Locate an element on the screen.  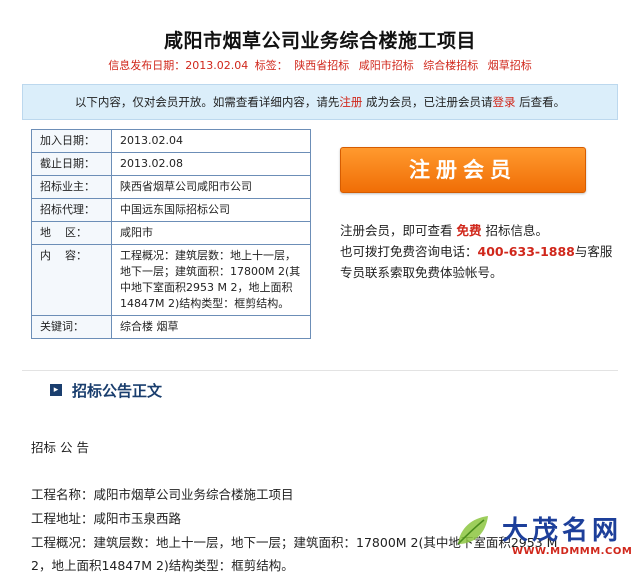
free-label: 免费 is located at coordinates (469, 230).